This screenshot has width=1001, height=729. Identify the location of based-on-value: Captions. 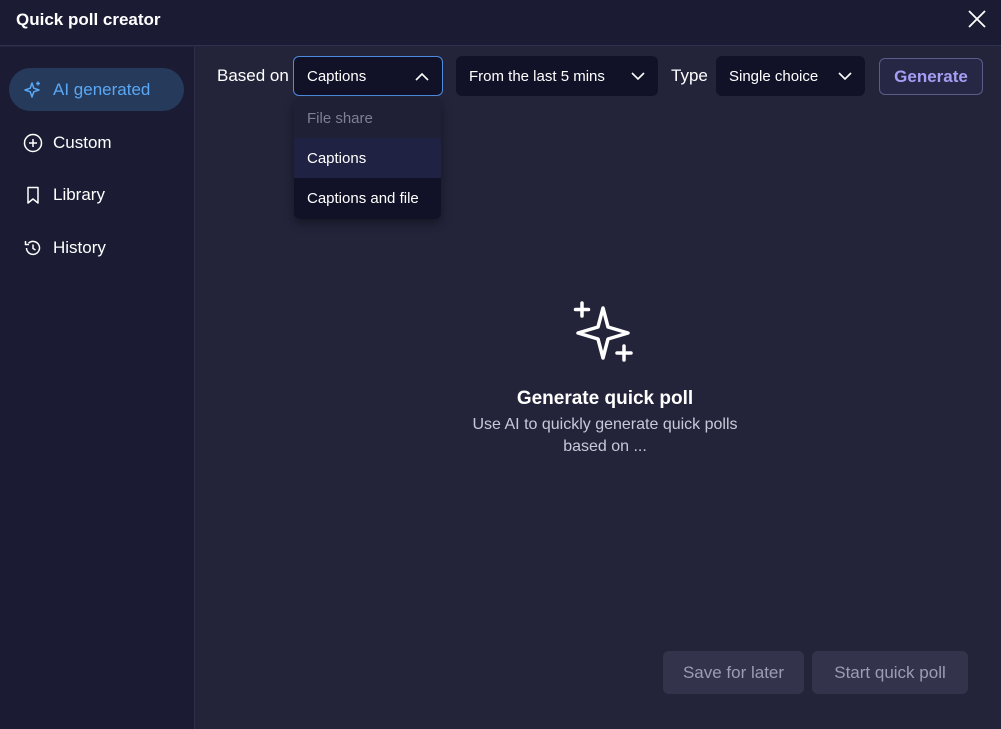
(337, 76).